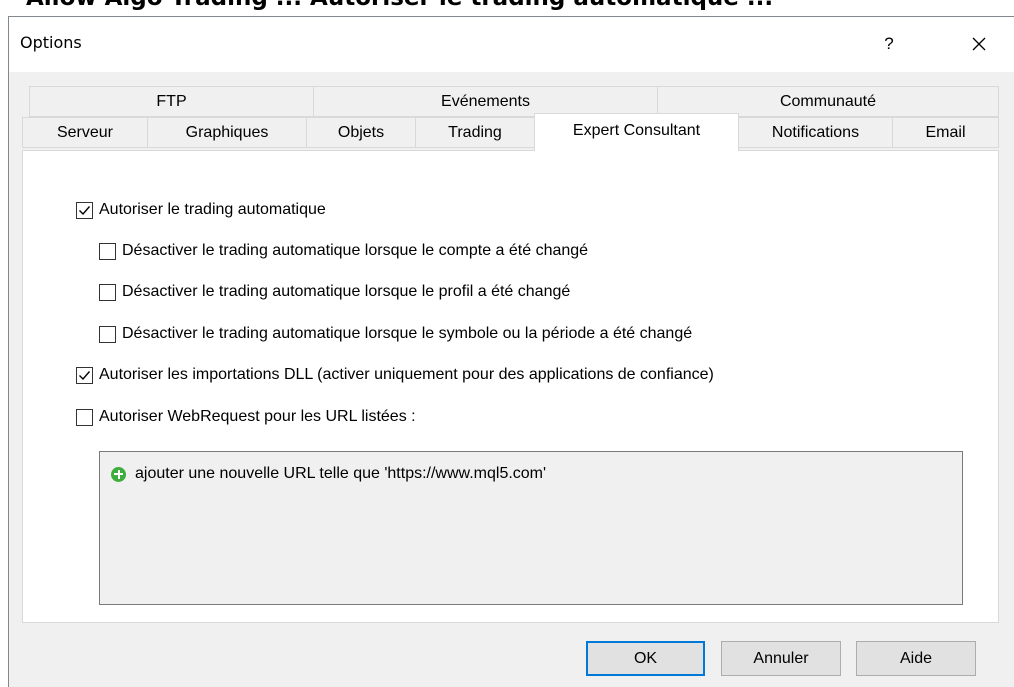 The height and width of the screenshot is (687, 1014). What do you see at coordinates (475, 132) in the screenshot?
I see `tab-trading: Trading` at bounding box center [475, 132].